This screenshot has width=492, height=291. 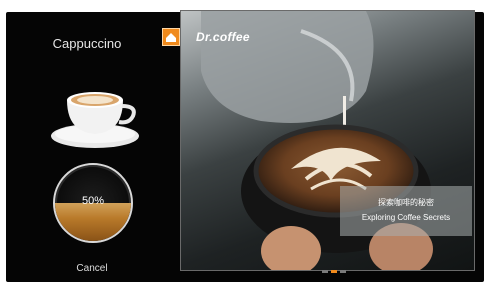 What do you see at coordinates (93, 222) in the screenshot?
I see `progress-fill` at bounding box center [93, 222].